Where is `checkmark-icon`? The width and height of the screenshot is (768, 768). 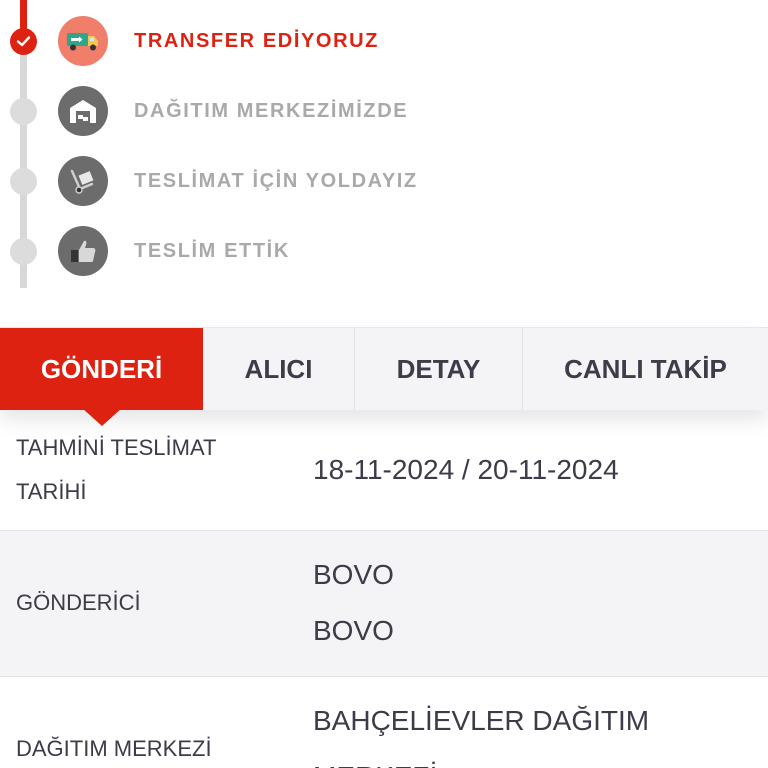
checkmark-icon is located at coordinates (23, 41).